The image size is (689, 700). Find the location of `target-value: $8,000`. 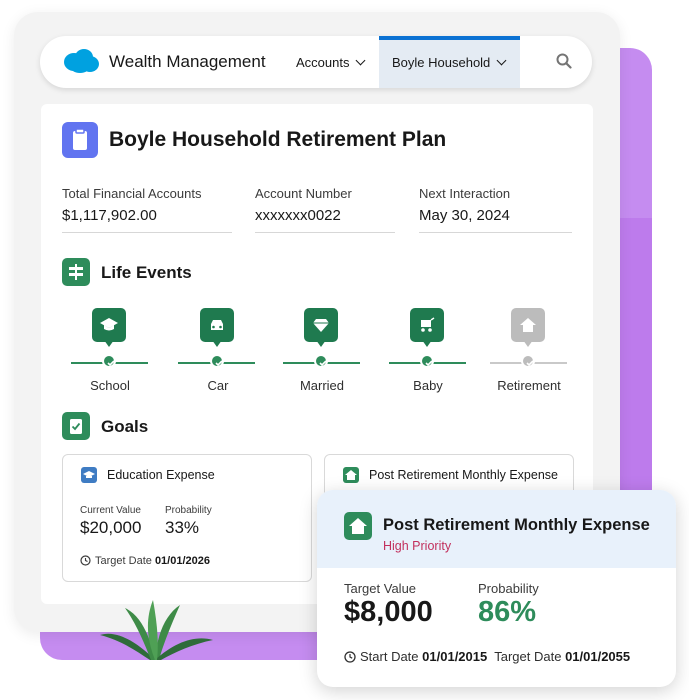

target-value: $8,000 is located at coordinates (388, 612).